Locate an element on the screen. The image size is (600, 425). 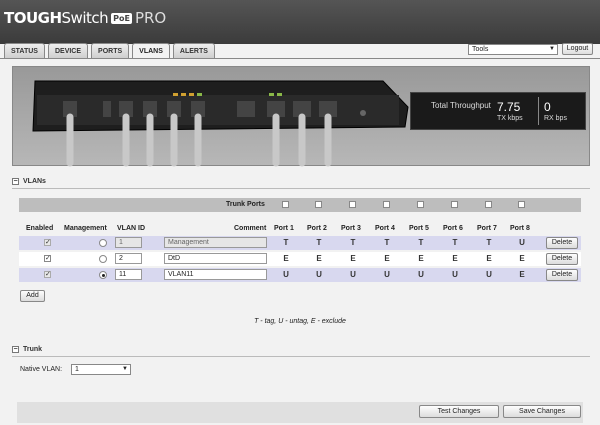
trunk-section-title: Trunk is located at coordinates (33, 349).